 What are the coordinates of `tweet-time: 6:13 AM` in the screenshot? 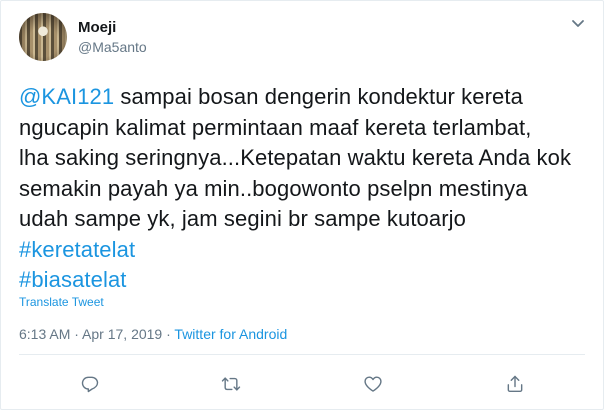 It's located at (44, 334).